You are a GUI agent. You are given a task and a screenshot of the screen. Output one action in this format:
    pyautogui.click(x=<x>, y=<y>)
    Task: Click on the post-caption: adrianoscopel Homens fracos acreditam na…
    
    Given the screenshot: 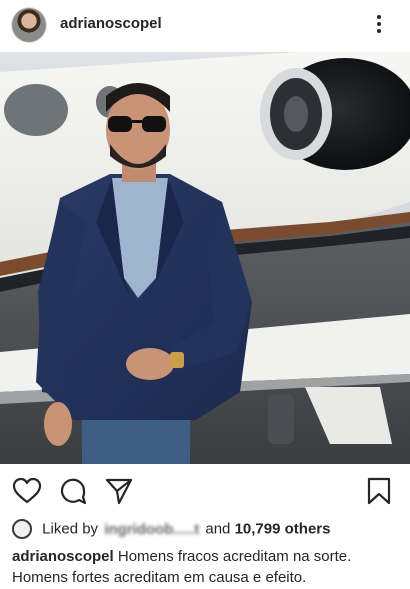 What is the action you would take?
    pyautogui.click(x=207, y=567)
    